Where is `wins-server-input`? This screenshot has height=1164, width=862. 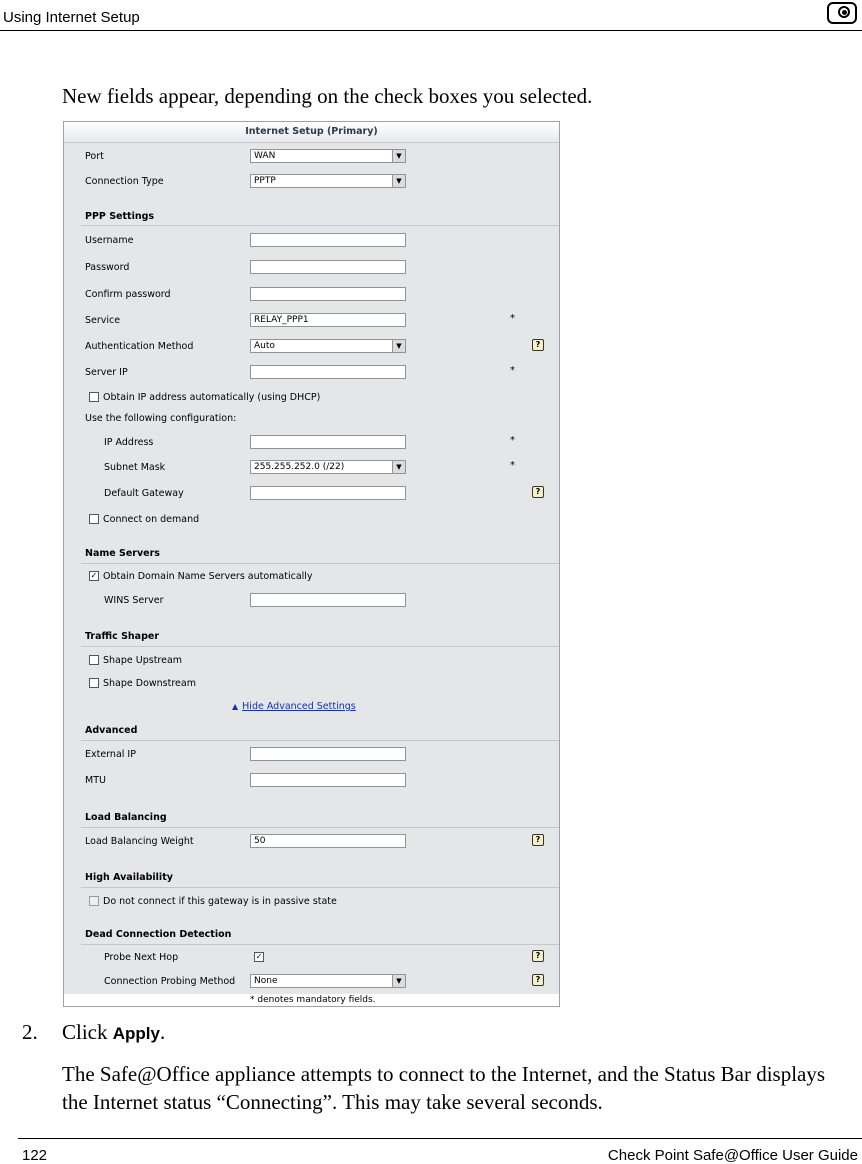
wins-server-input is located at coordinates (328, 600).